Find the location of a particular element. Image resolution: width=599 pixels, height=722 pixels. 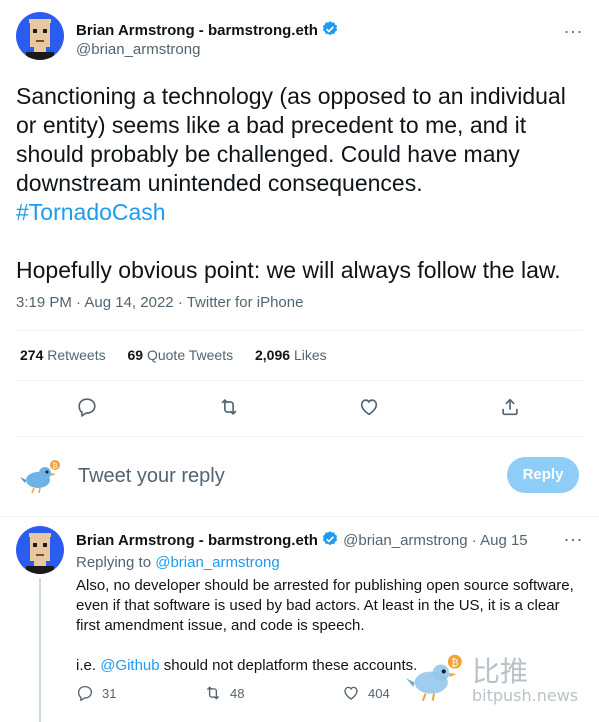

tweet-client: Twitter for iPhone is located at coordinates (245, 302).